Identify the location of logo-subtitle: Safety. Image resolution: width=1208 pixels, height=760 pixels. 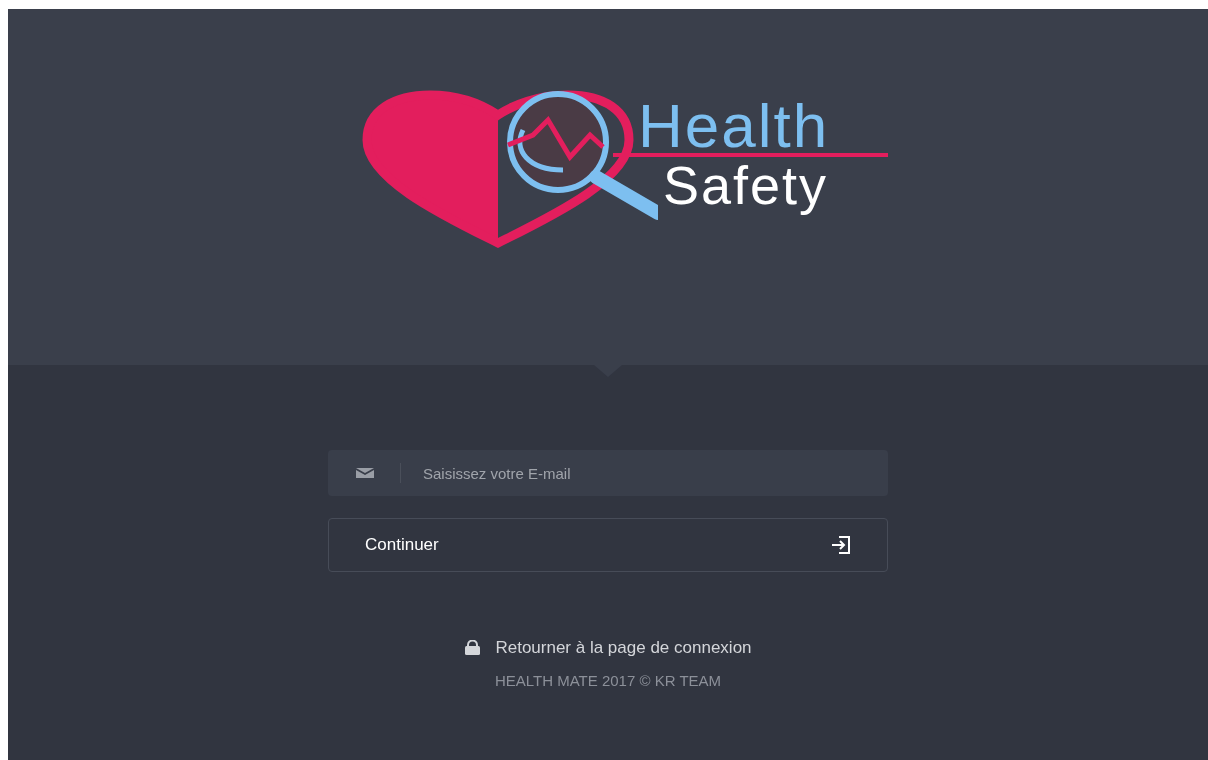
(745, 185).